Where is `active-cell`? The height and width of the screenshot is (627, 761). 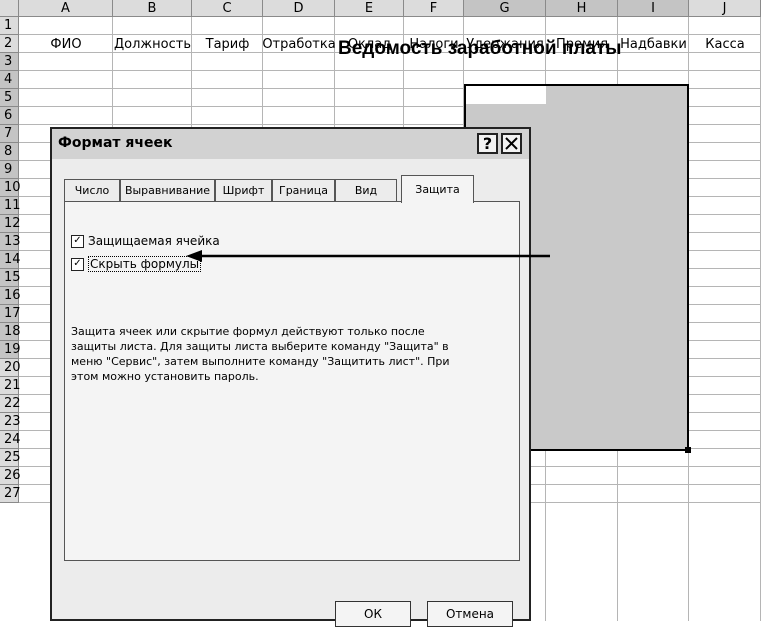 active-cell is located at coordinates (506, 95).